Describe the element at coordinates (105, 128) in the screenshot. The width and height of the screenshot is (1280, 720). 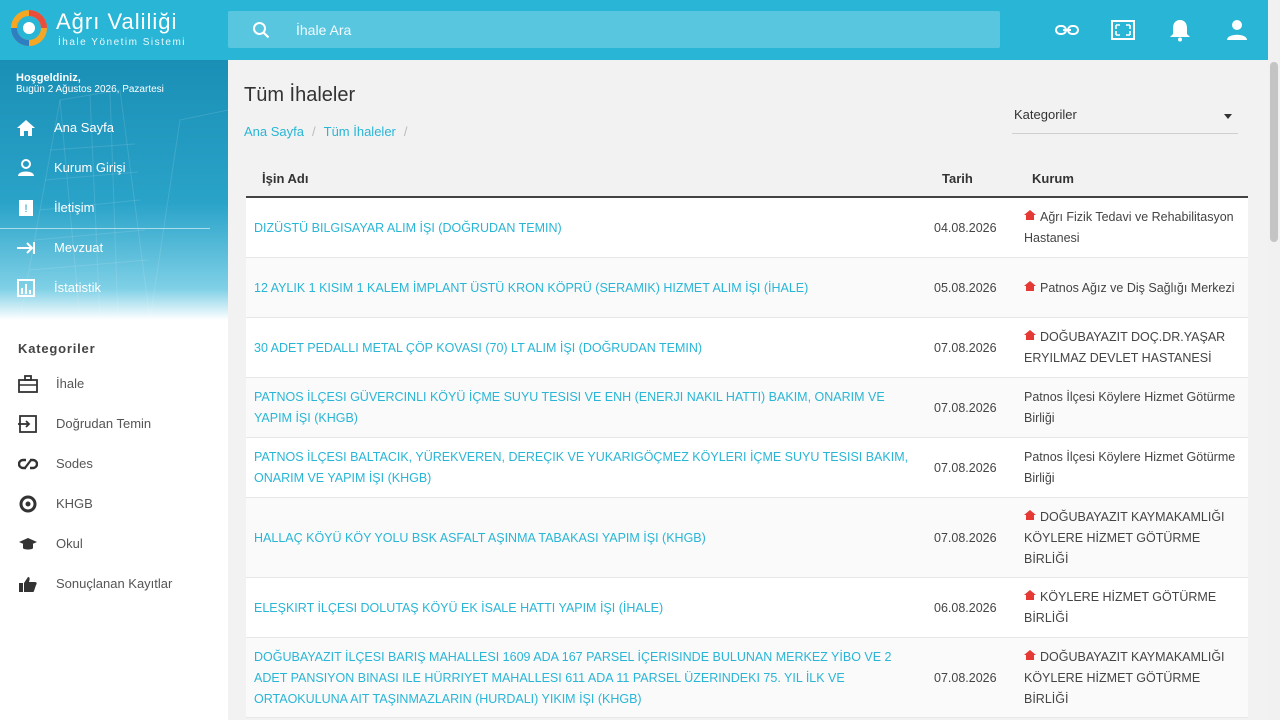
I see `nav-item-home: Ana Sayfa` at that location.